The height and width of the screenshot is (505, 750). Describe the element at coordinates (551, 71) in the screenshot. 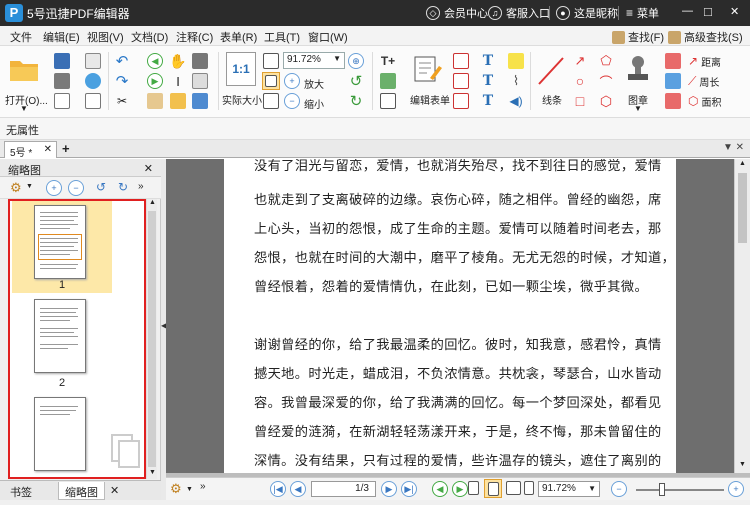

I see `line-tool-button` at that location.